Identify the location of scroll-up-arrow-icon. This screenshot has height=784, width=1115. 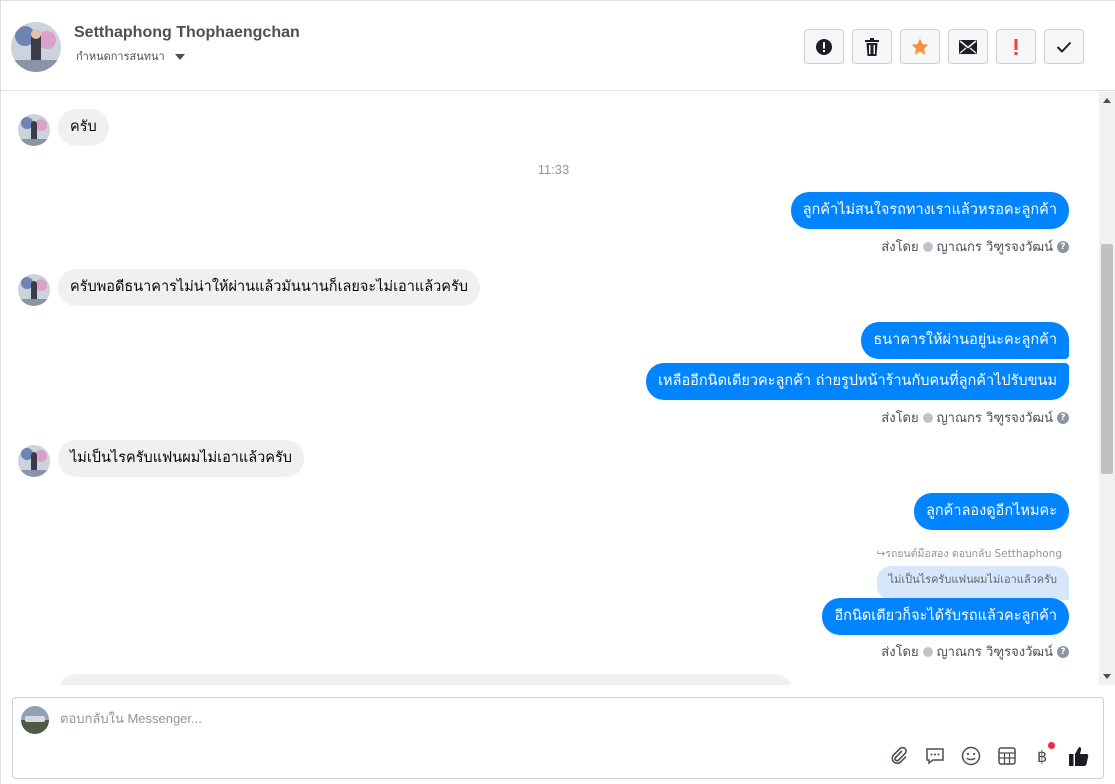
(1107, 100).